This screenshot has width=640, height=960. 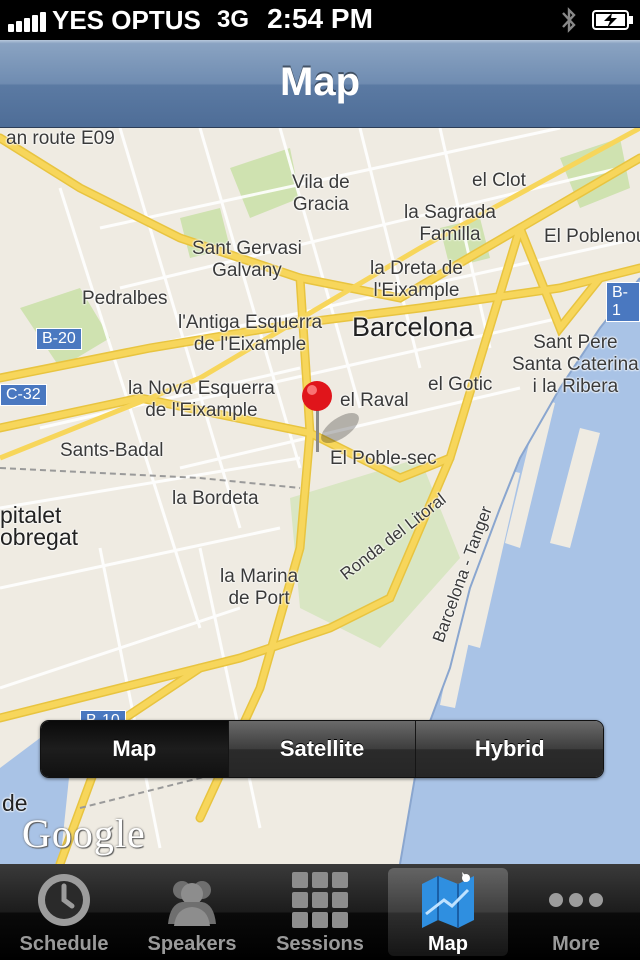 I want to click on page-title: Map, so click(x=320, y=82).